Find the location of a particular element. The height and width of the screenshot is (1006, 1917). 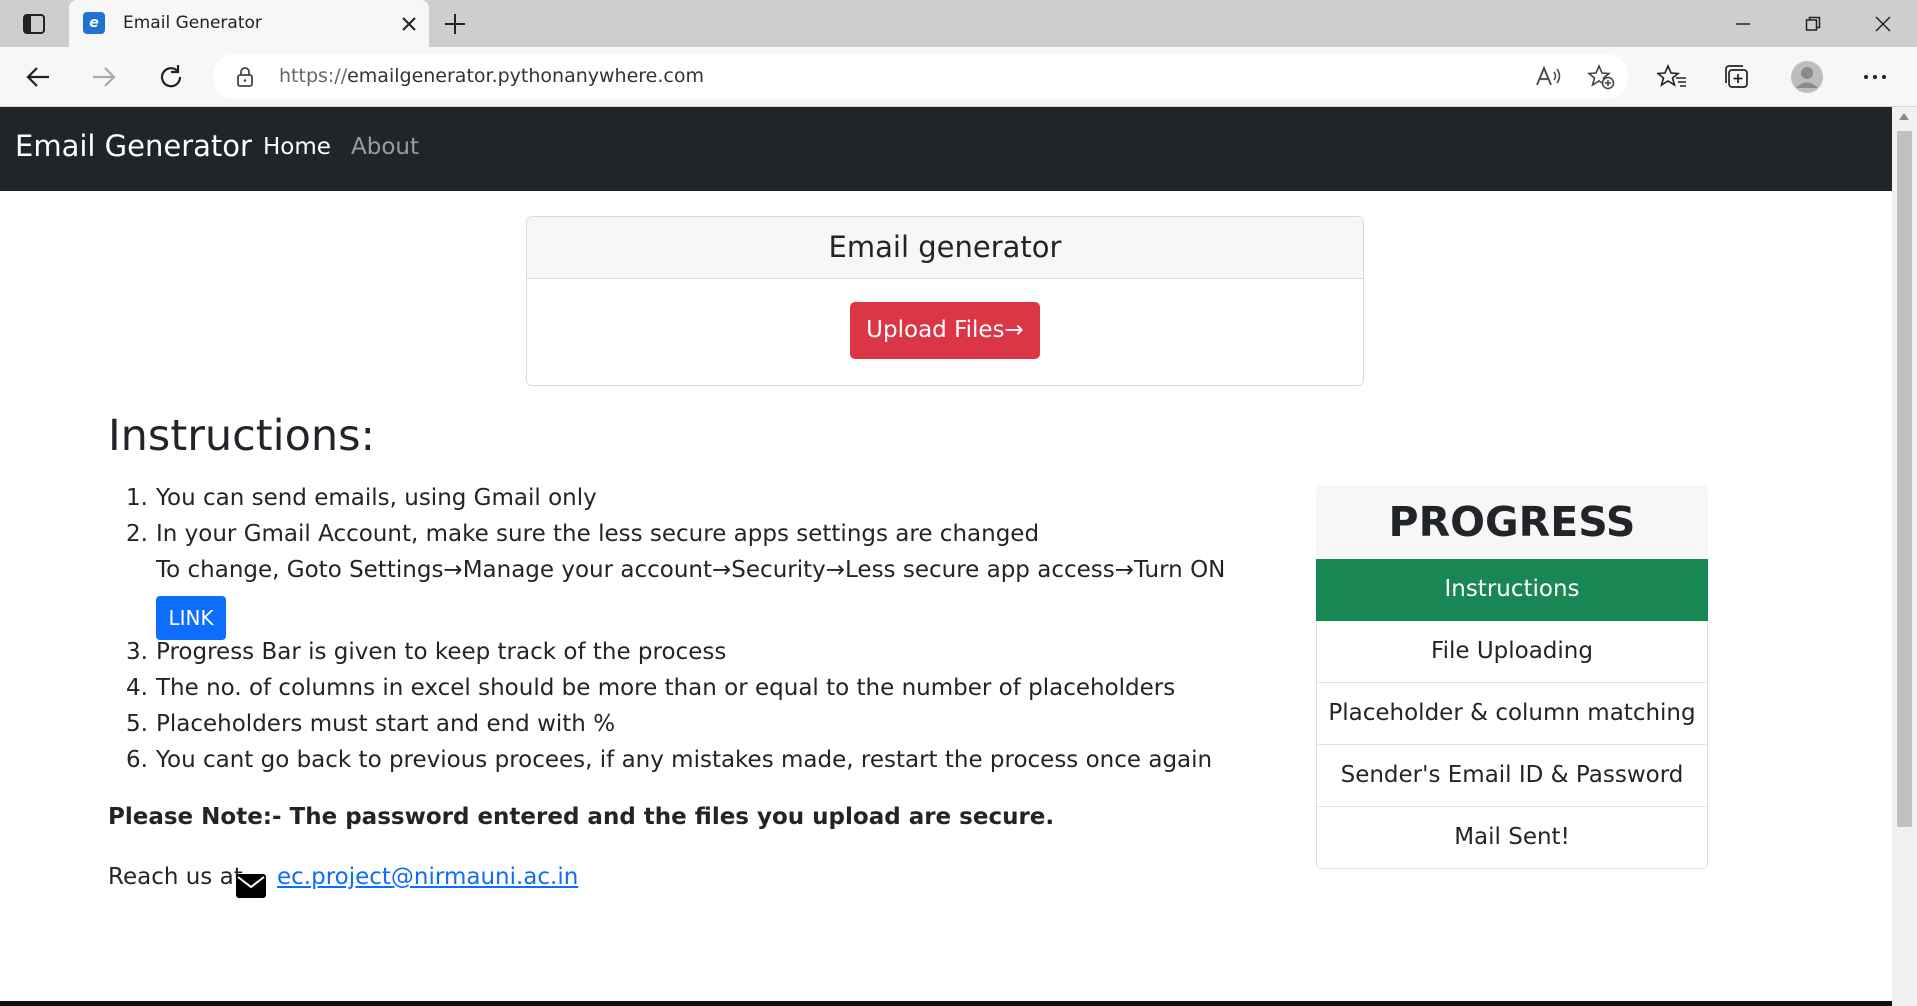

page-scrollbar is located at coordinates (1904, 556).